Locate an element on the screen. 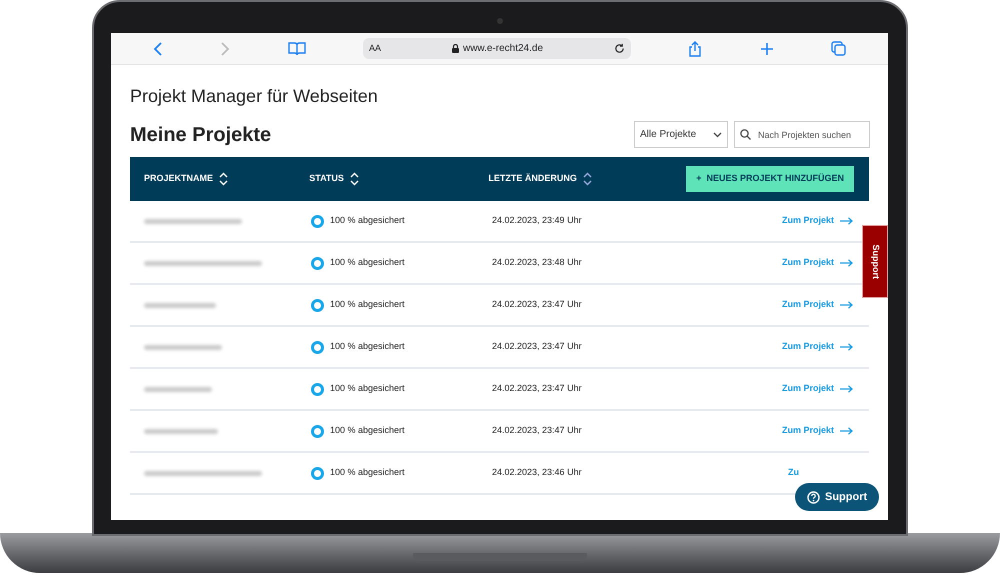  section-title: Meine Projekte is located at coordinates (201, 135).